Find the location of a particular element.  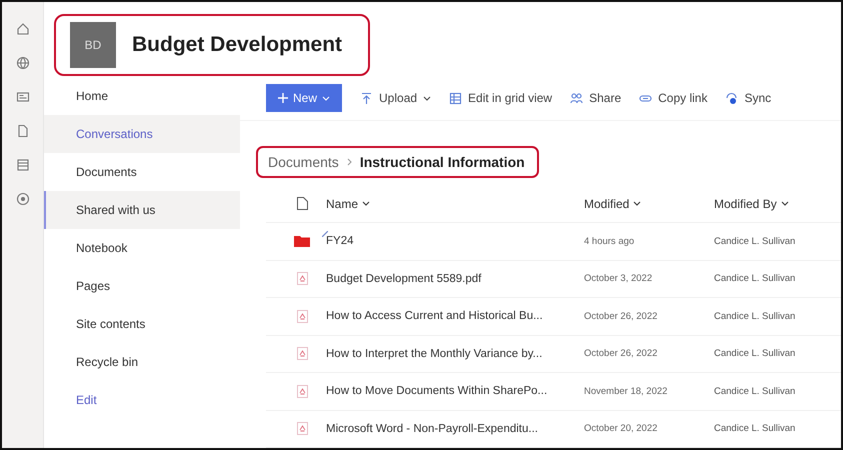

toolbar-button: Copy link is located at coordinates (673, 98).